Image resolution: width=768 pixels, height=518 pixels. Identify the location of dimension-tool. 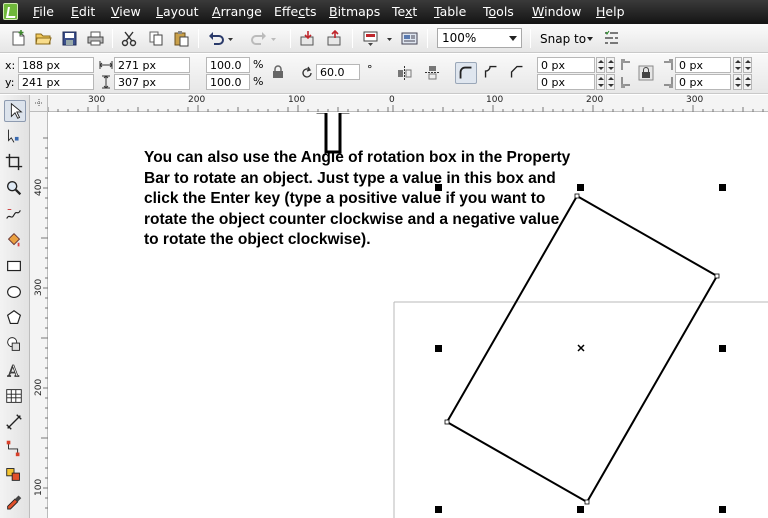
(15, 423).